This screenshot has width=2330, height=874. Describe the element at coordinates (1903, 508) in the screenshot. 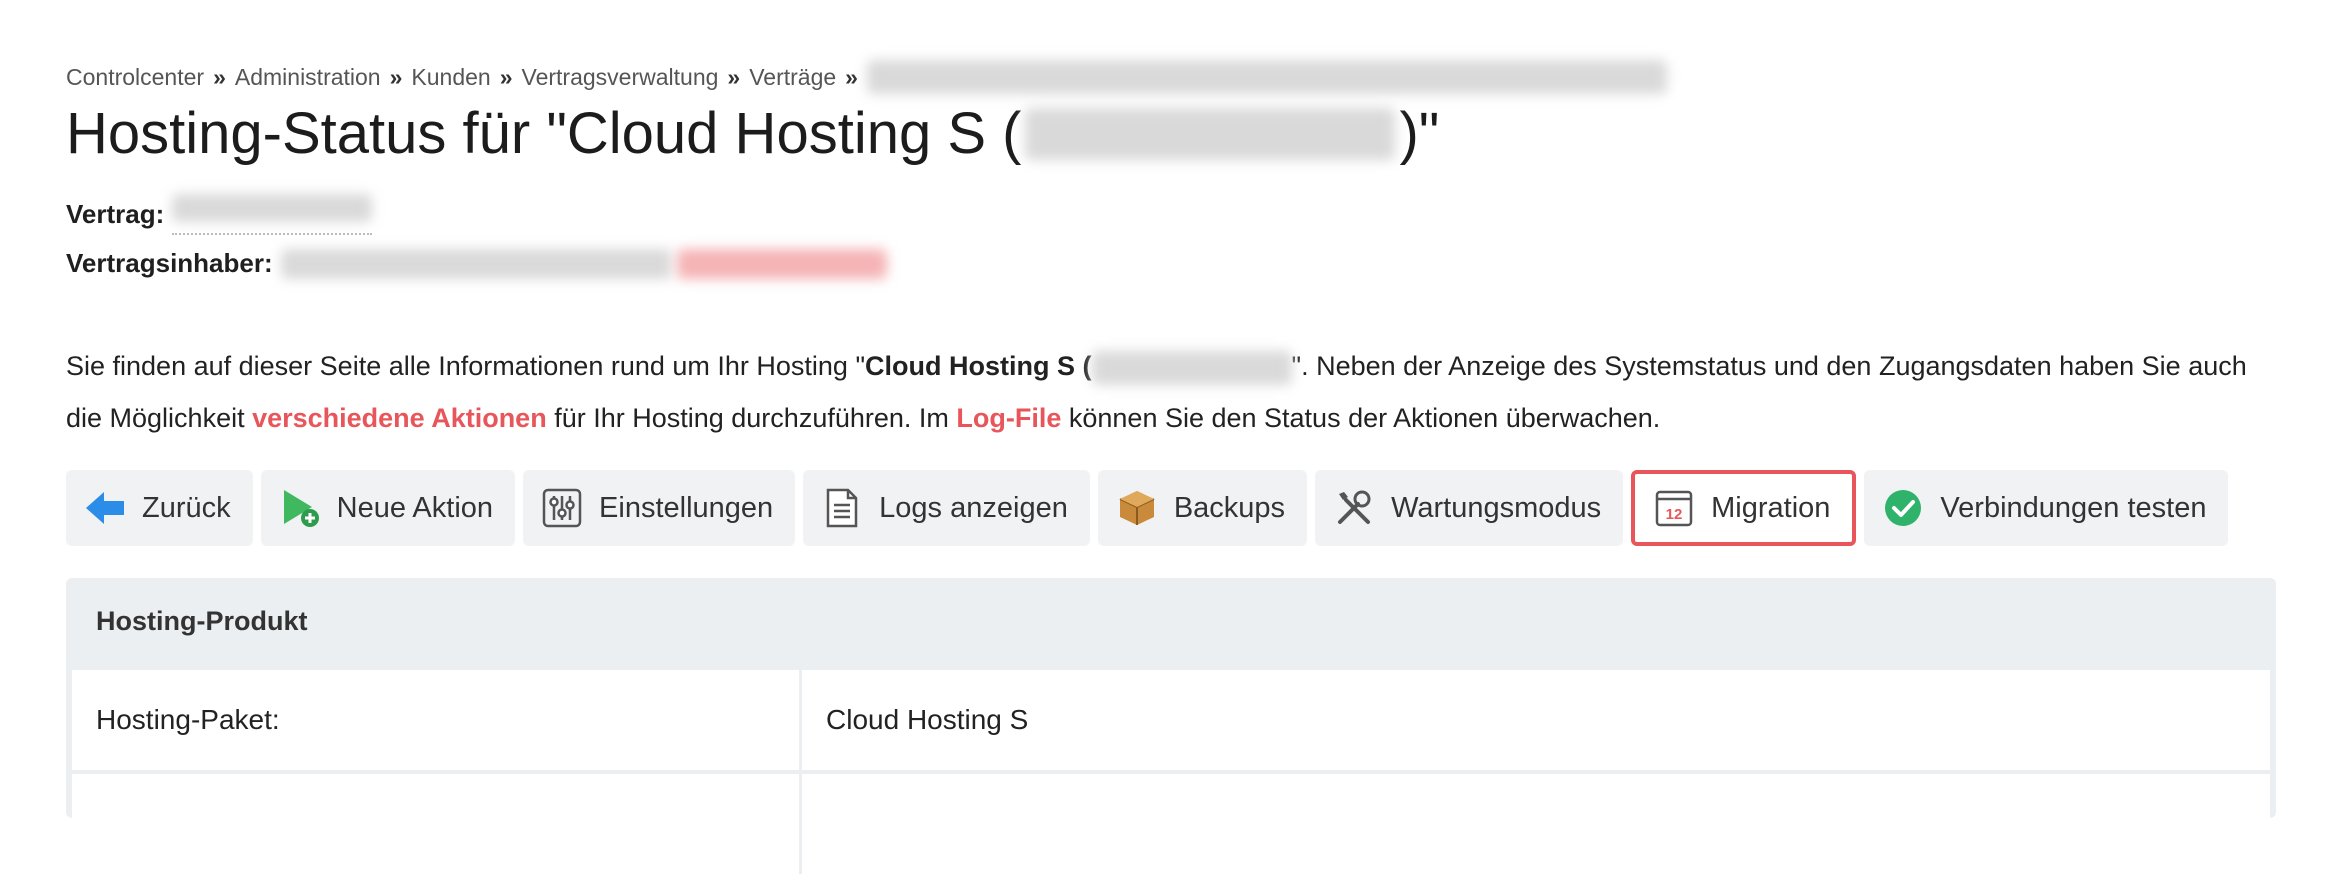

I see `check-circle-icon` at that location.